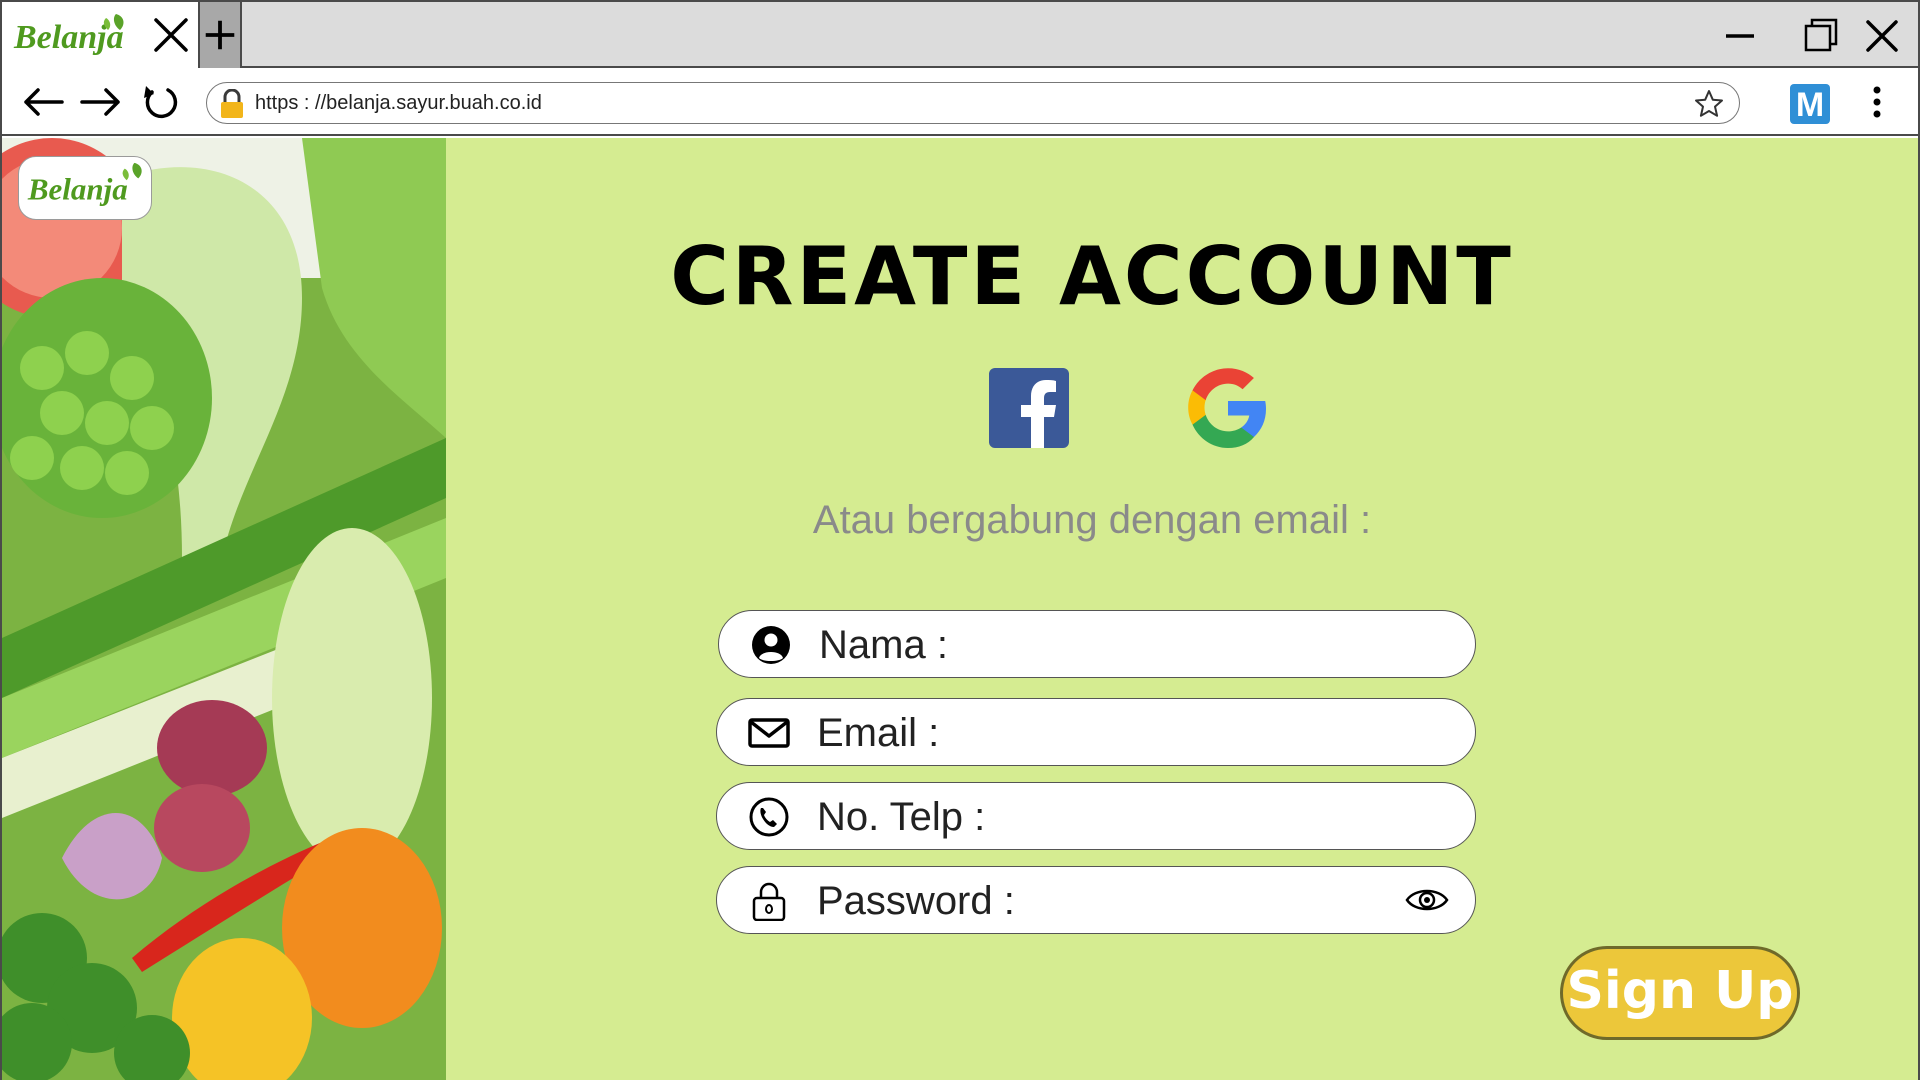 Image resolution: width=1920 pixels, height=1080 pixels. What do you see at coordinates (1680, 993) in the screenshot?
I see `sign-up-button: Sign Up` at bounding box center [1680, 993].